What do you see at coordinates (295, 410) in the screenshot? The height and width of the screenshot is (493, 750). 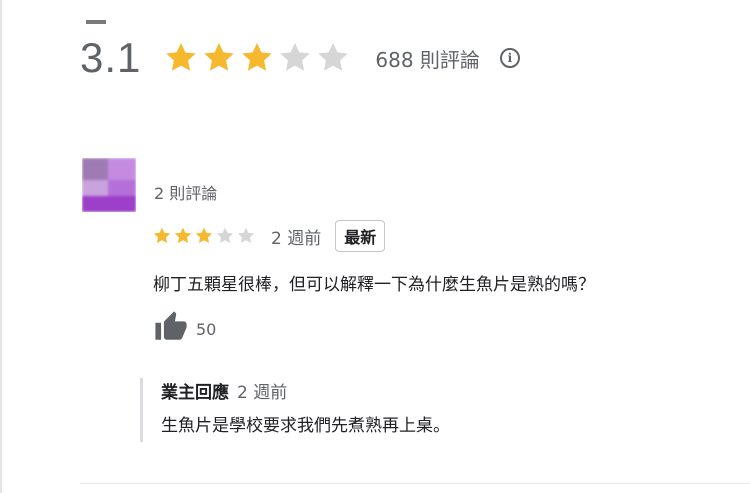 I see `owner-reply: 業主回應 2 週前 生魚片是學校要求我們先煮熟再上桌。` at bounding box center [295, 410].